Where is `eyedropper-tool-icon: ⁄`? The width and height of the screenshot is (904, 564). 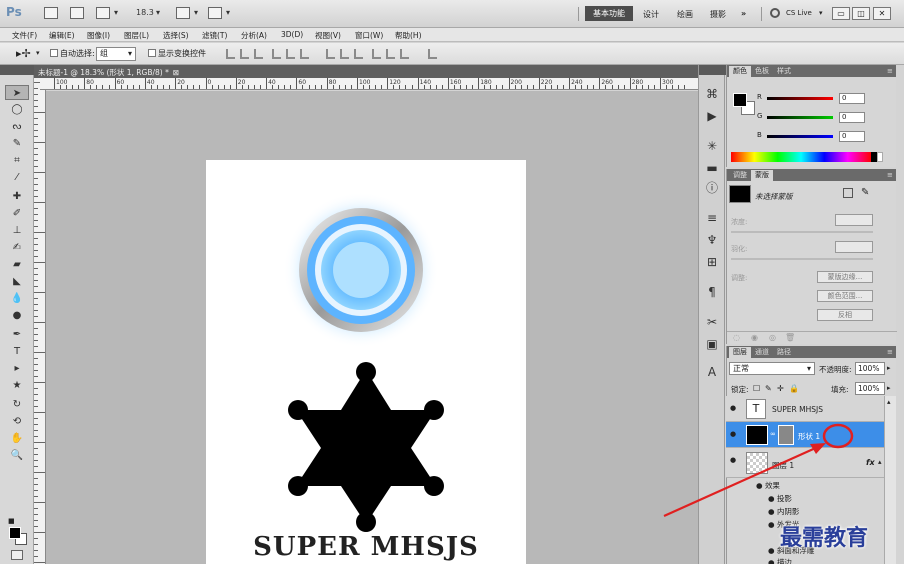
eyedropper-tool-icon: ⁄ is located at coordinates (17, 177).